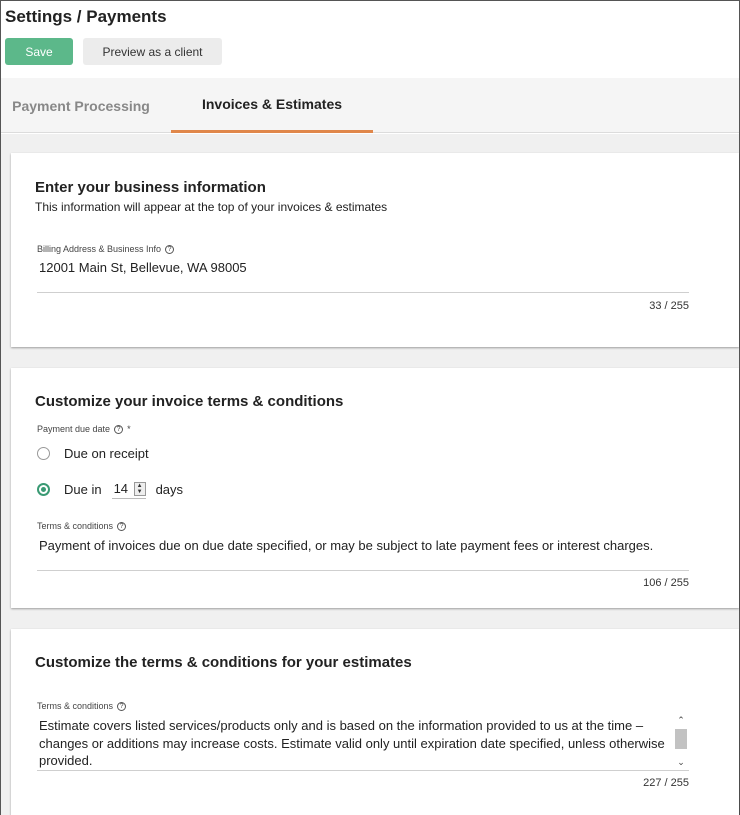 The width and height of the screenshot is (740, 815). Describe the element at coordinates (143, 267) in the screenshot. I see `billing-address-input: 12001 Main St, Bellevue, WA 98005` at that location.